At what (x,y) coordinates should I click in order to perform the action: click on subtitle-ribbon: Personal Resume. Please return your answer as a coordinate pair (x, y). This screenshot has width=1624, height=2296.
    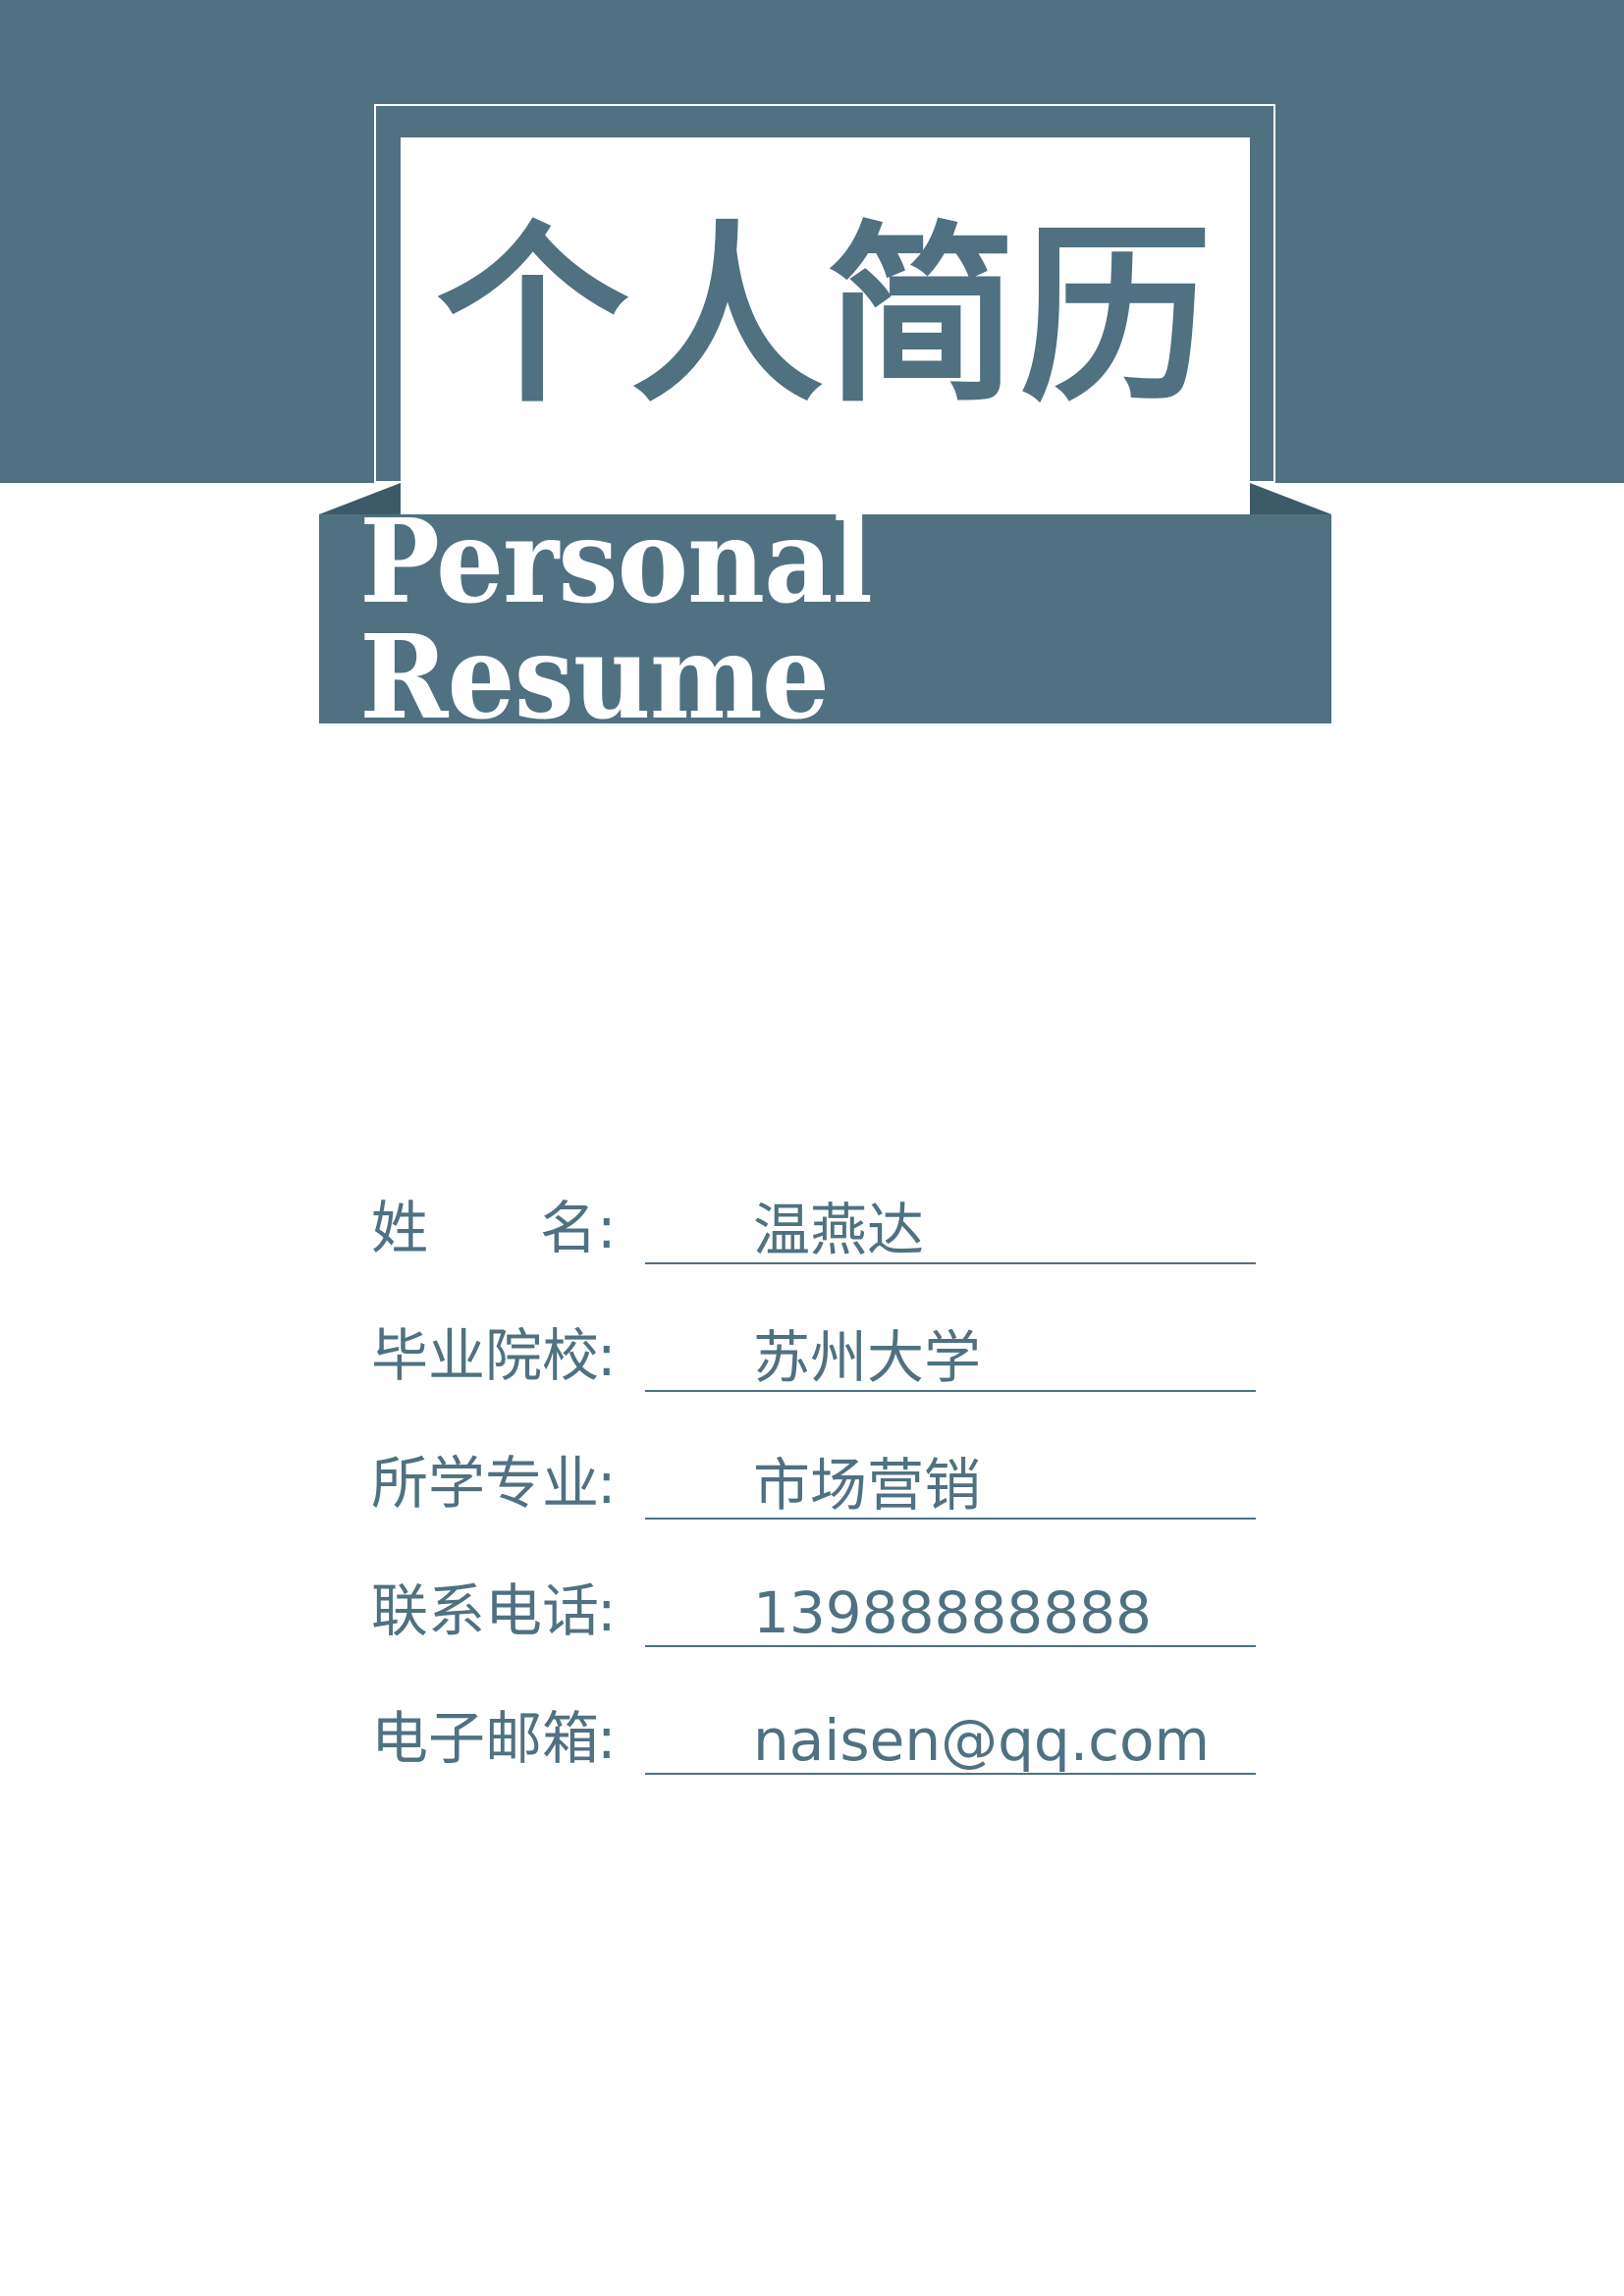
    Looking at the image, I should click on (825, 618).